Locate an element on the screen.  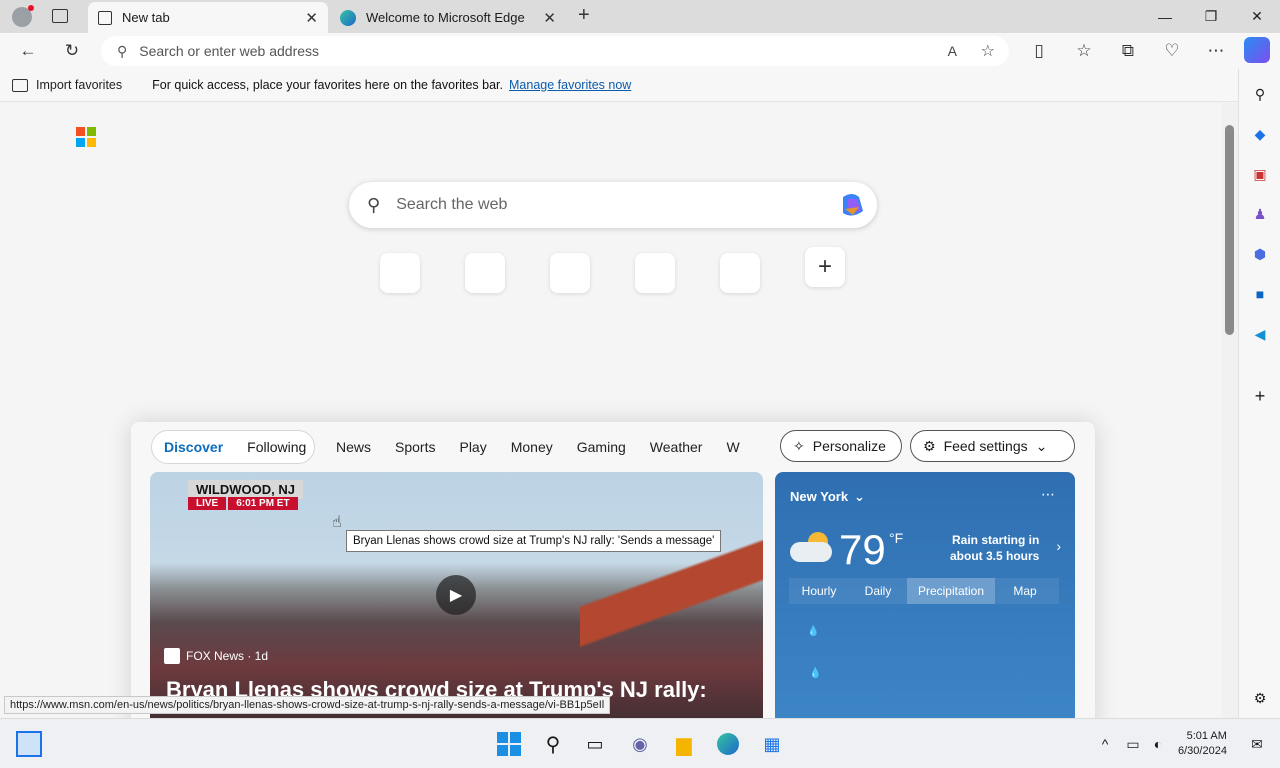
new-tab-page-icon is located at coordinates (105, 17).